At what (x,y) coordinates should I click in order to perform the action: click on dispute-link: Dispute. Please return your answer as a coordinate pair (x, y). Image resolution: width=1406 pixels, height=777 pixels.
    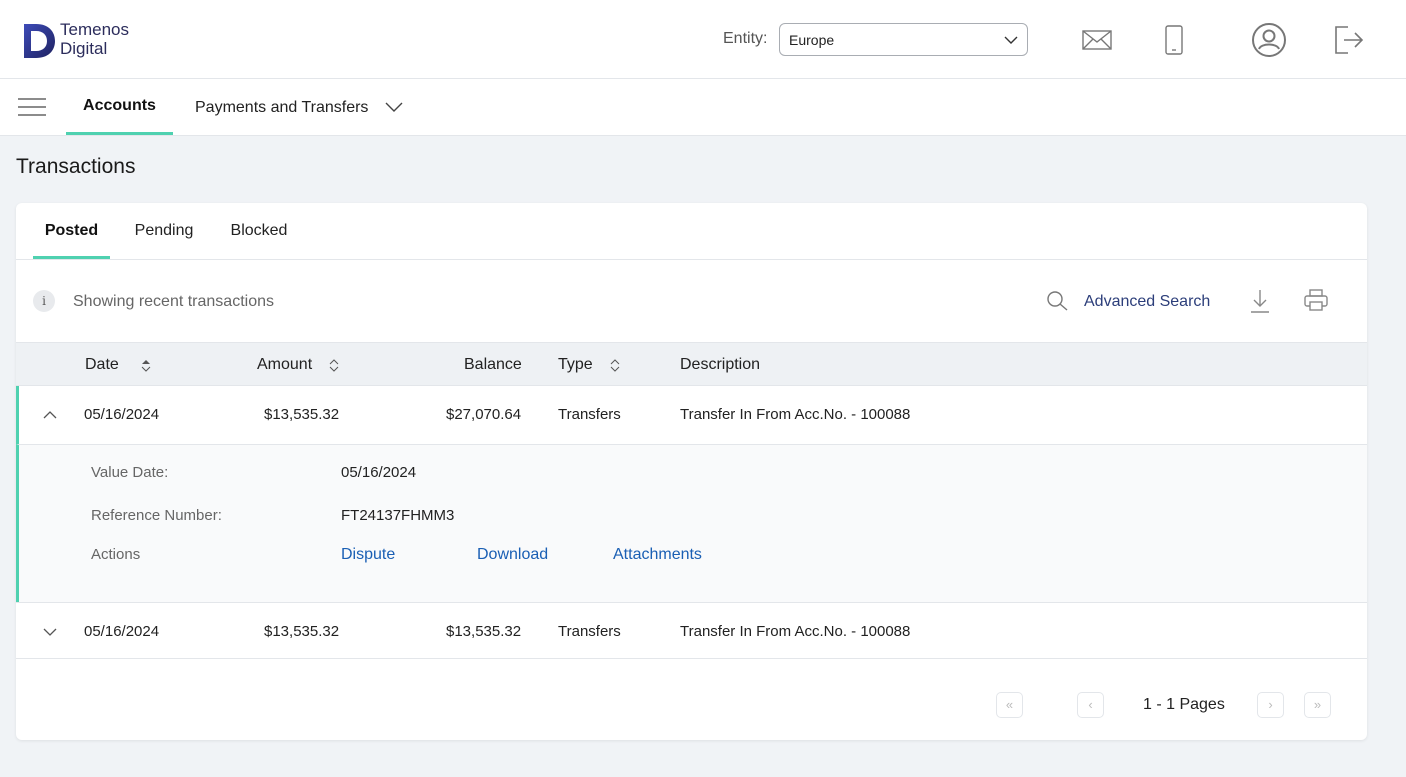
    Looking at the image, I should click on (368, 555).